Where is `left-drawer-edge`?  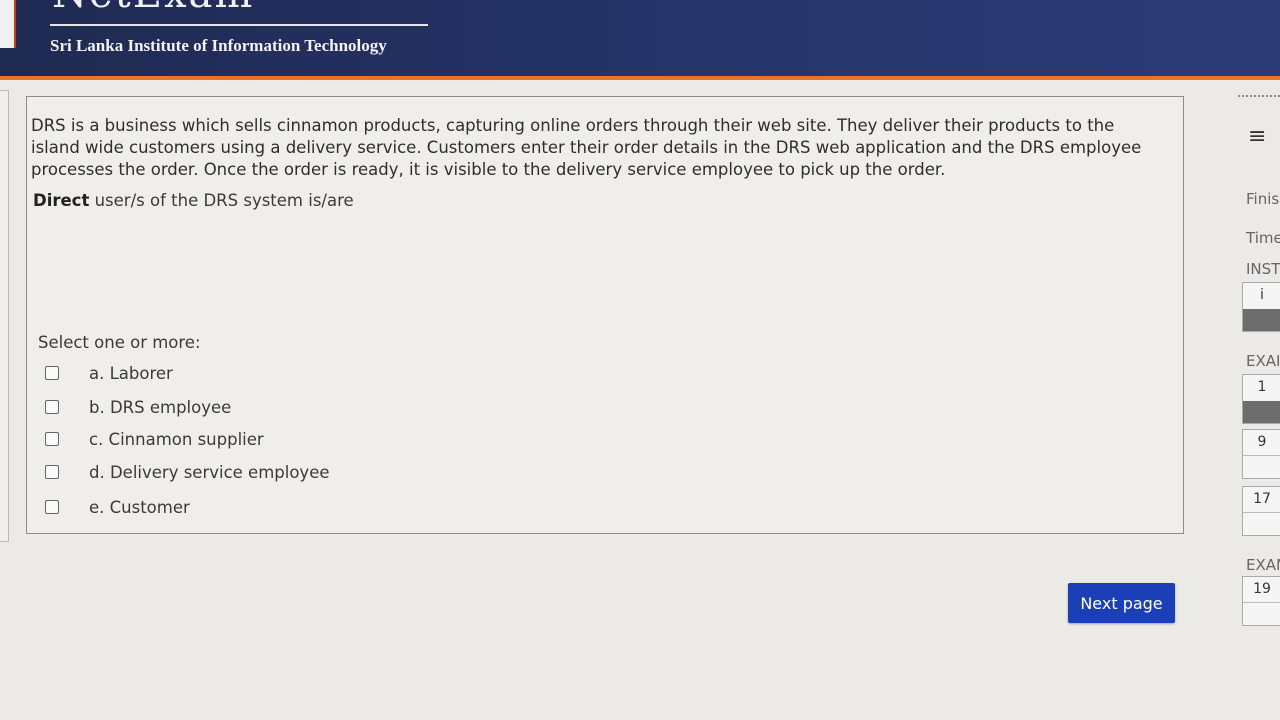
left-drawer-edge is located at coordinates (4, 316).